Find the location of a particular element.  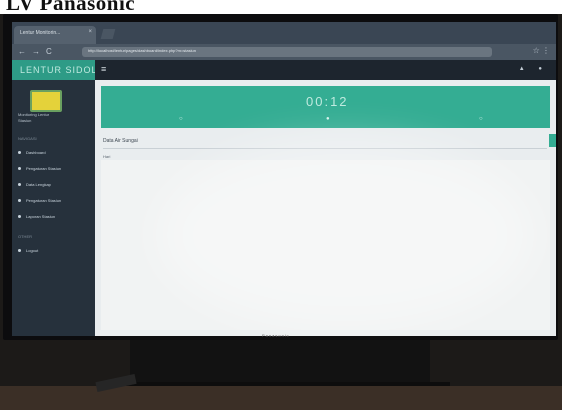

sidebar-item-label: Dashboard is located at coordinates (36, 152).